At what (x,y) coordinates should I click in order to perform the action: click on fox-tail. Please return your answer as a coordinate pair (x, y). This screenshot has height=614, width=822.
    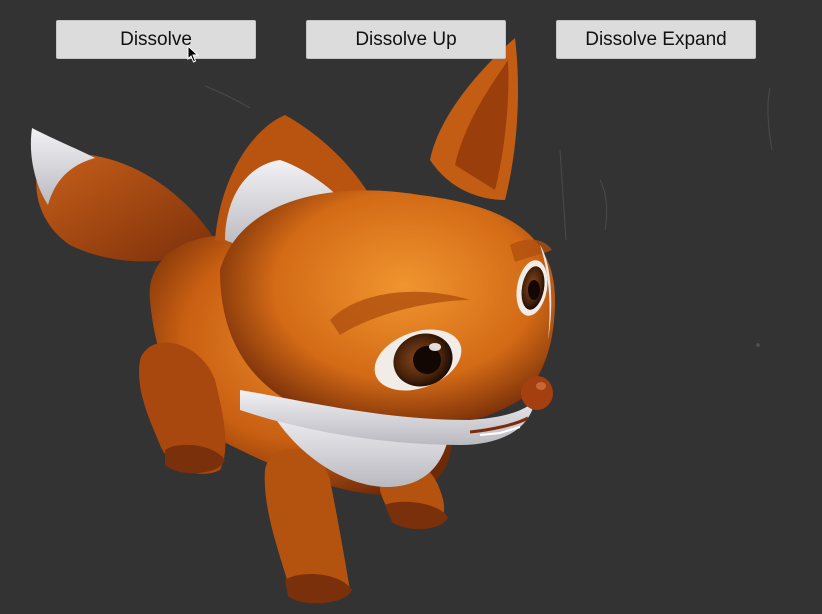
    Looking at the image, I should click on (122, 195).